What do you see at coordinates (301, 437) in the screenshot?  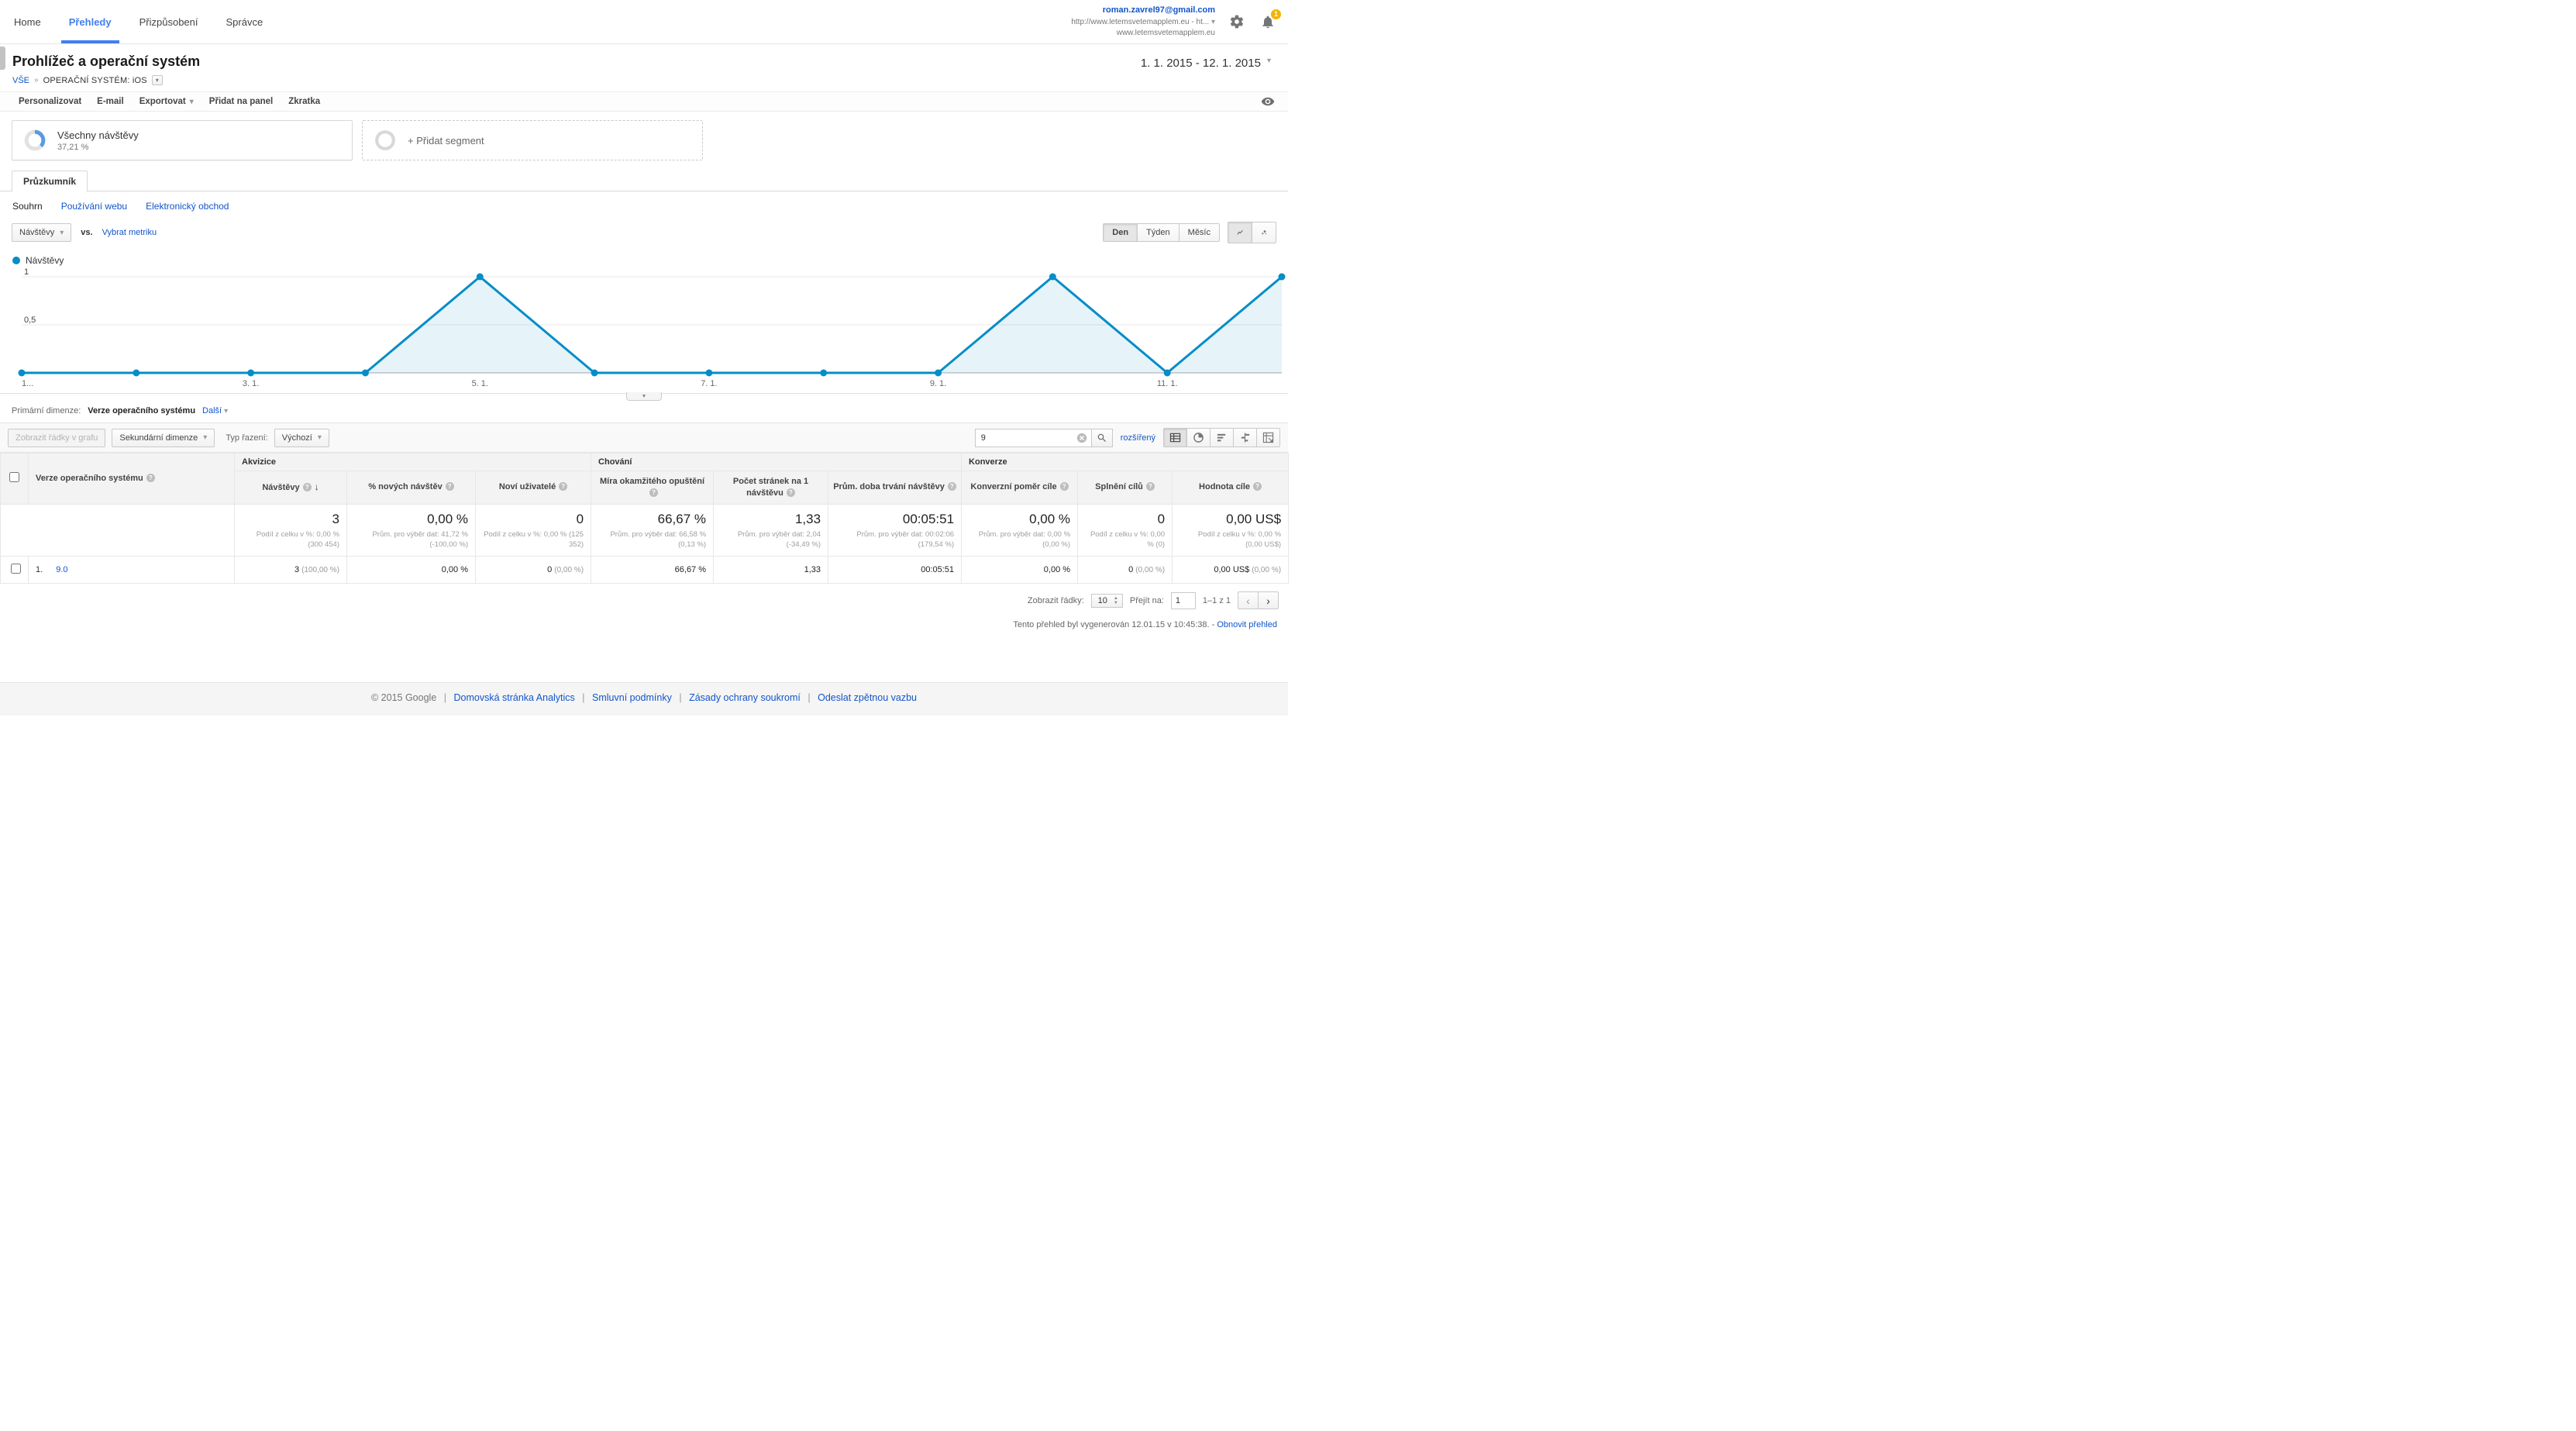 I see `sort-type-dropdown: Výchozí ▾` at bounding box center [301, 437].